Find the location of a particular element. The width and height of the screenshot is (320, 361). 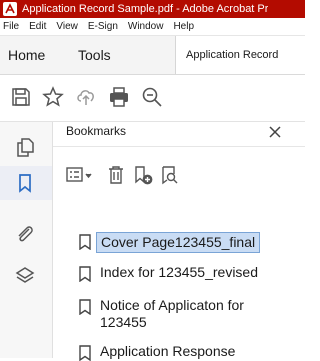

star-icon is located at coordinates (53, 97).